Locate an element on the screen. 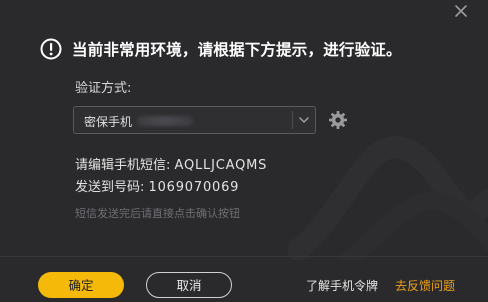 The image size is (488, 302). hint-text: 短信发送完后请直接点击确认按钮 is located at coordinates (157, 213).